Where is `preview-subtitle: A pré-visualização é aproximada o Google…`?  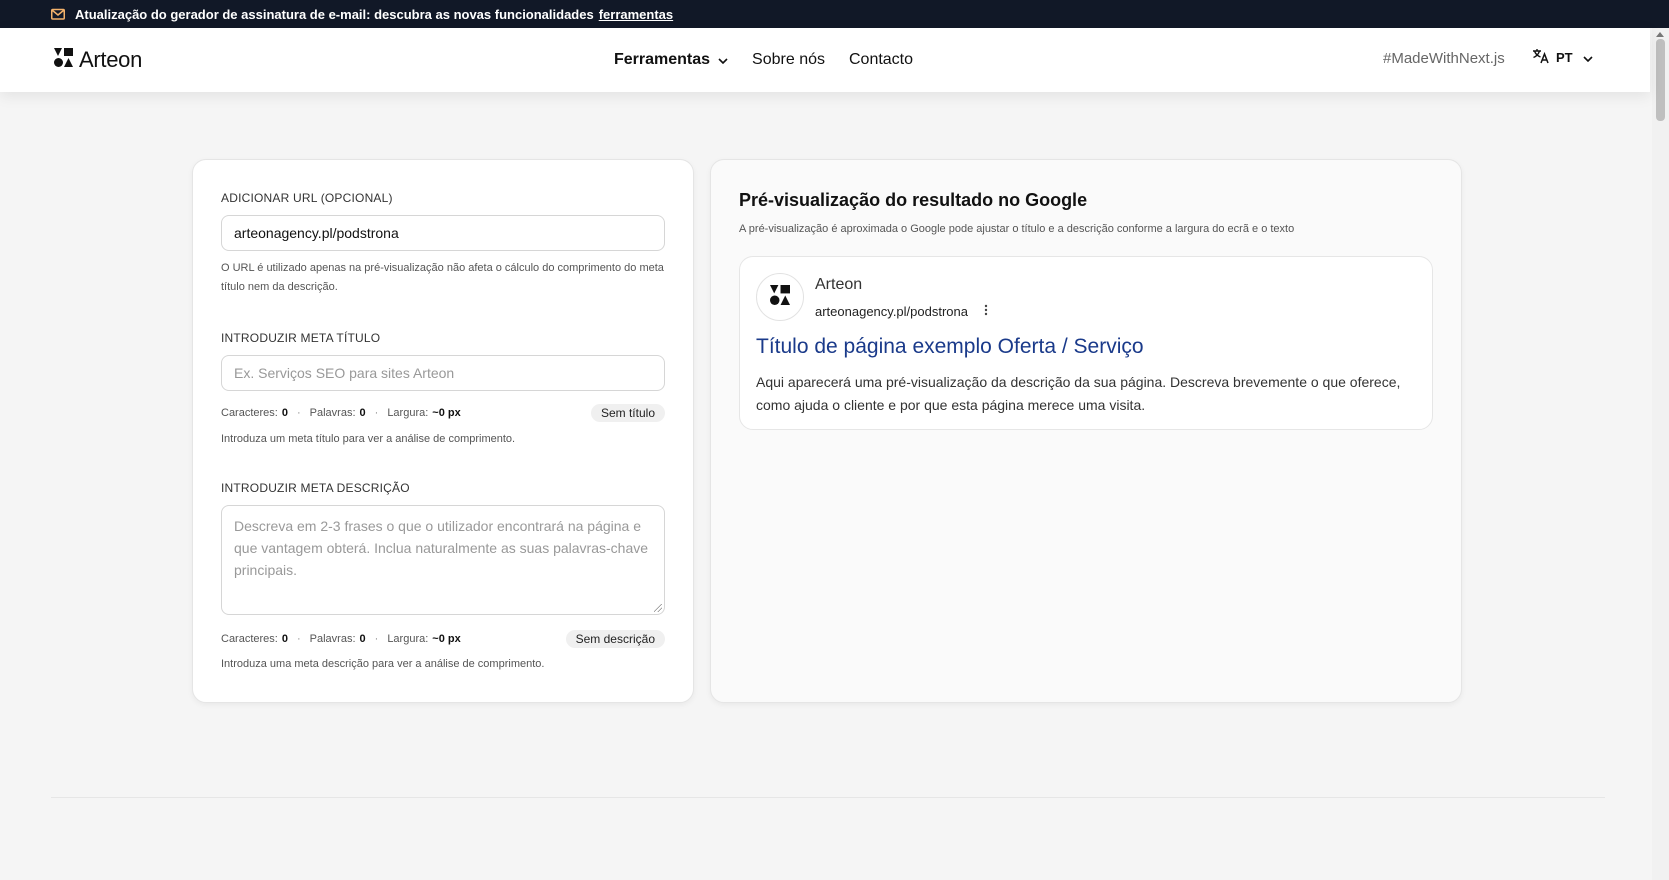
preview-subtitle: A pré-visualização é aproximada o Google… is located at coordinates (1017, 229).